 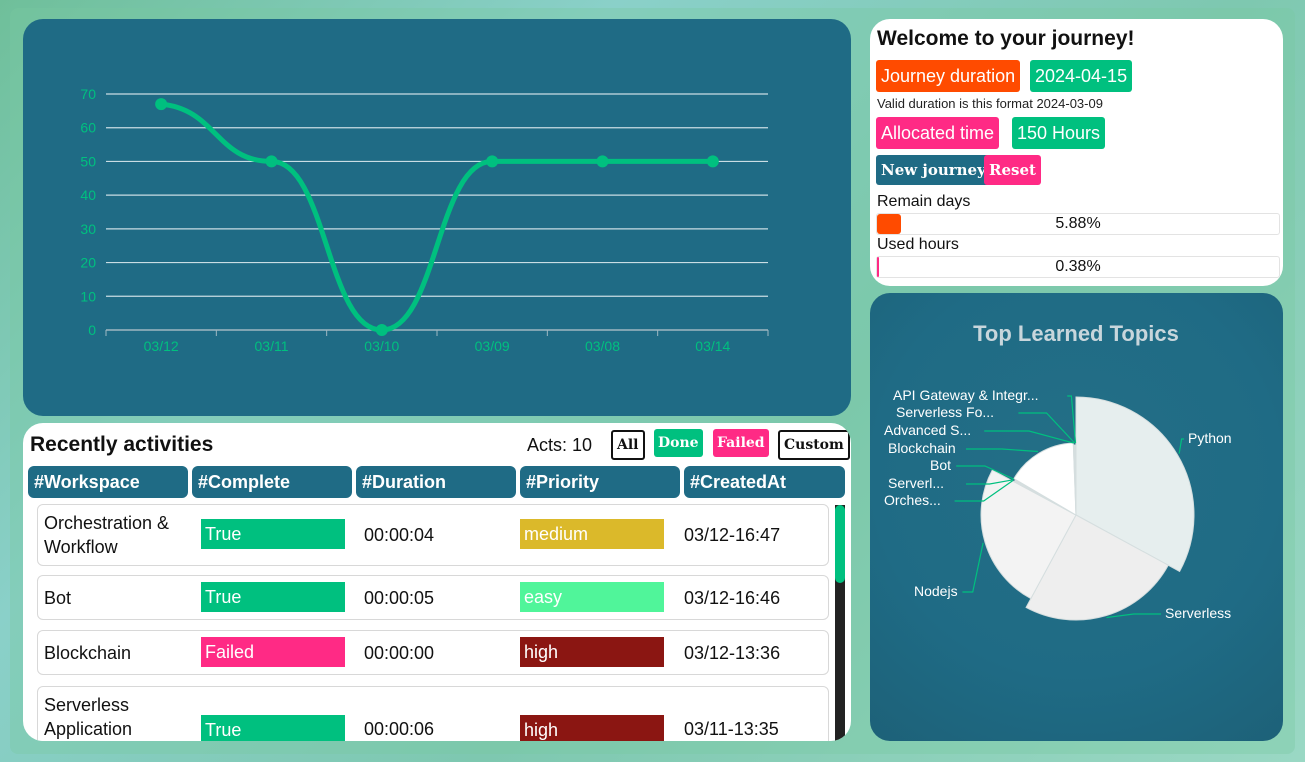 I want to click on y-tick-label: 60, so click(x=88, y=128).